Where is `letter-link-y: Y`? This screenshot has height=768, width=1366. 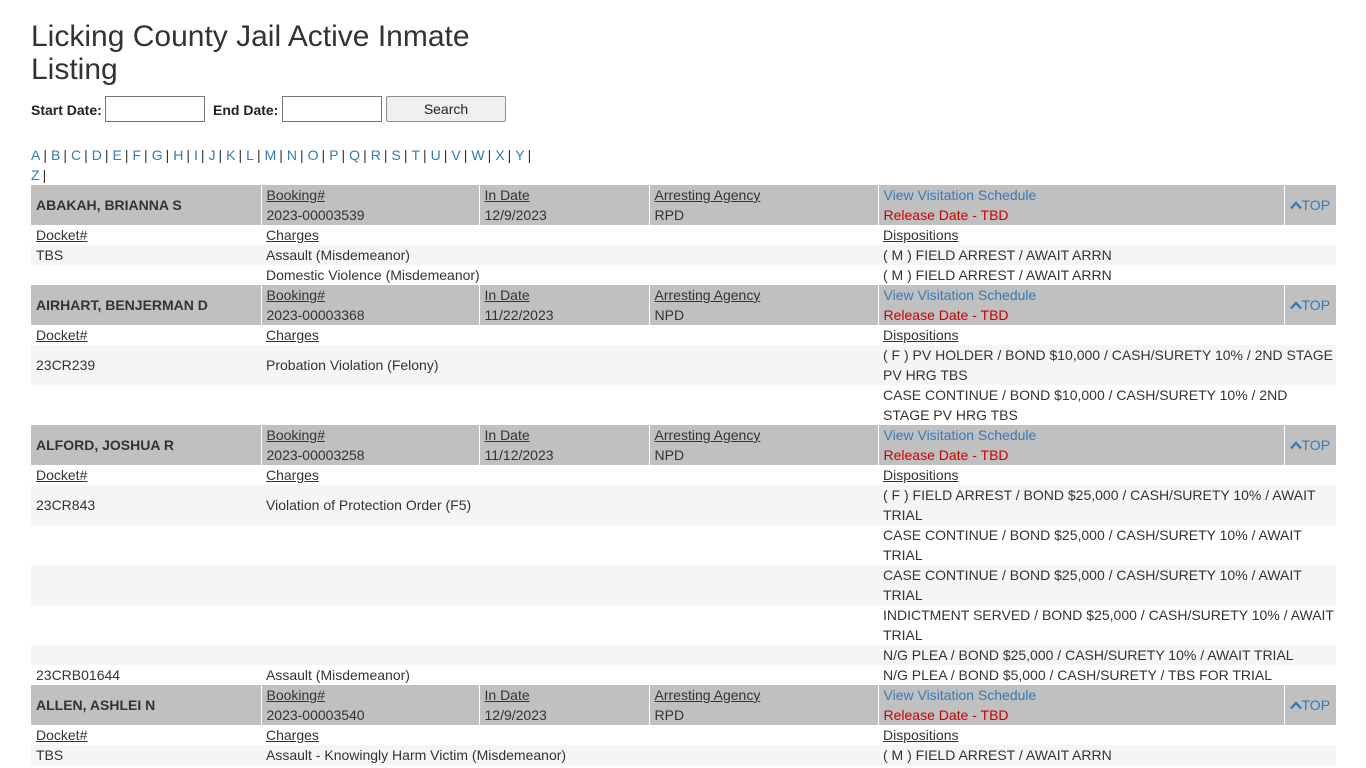
letter-link-y: Y is located at coordinates (519, 155).